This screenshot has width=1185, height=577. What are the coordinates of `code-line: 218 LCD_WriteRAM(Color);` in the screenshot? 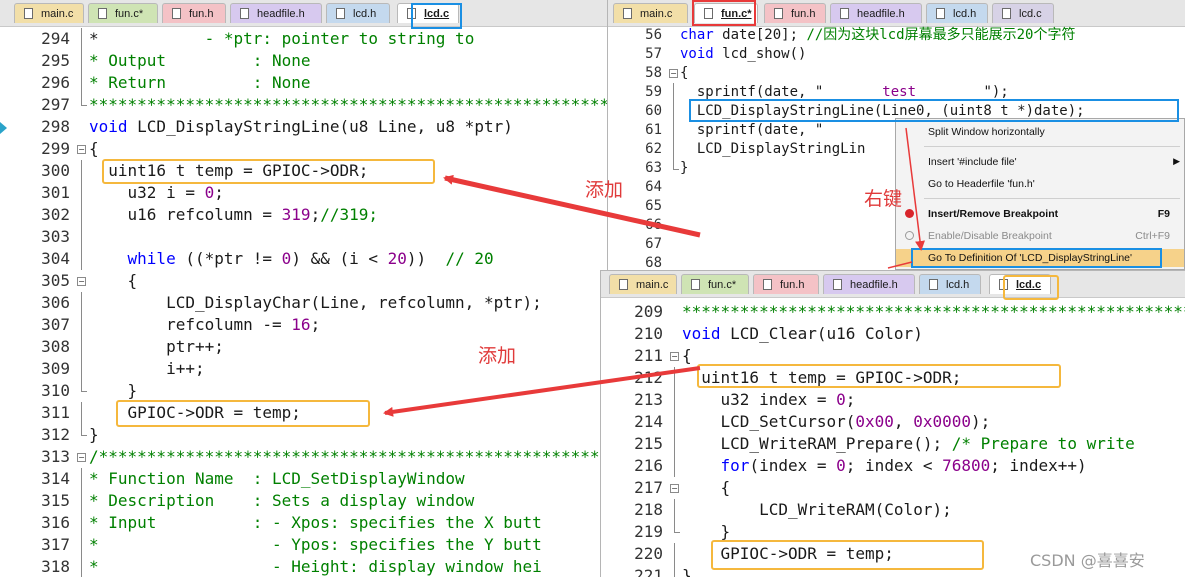 It's located at (893, 510).